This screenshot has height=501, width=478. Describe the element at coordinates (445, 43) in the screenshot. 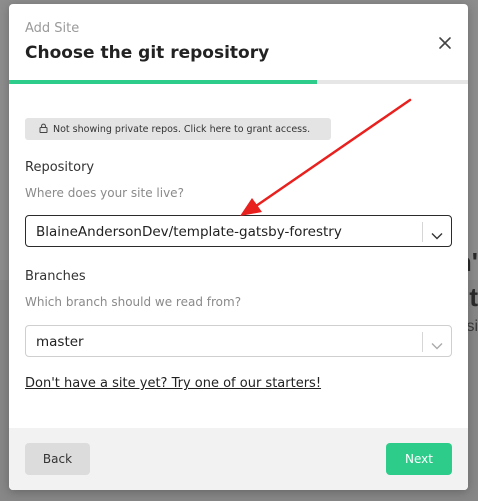

I see `close-icon` at that location.